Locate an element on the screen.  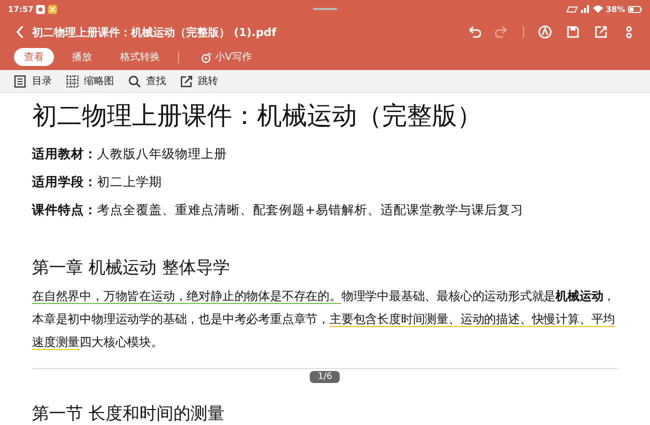
save-icon is located at coordinates (573, 32).